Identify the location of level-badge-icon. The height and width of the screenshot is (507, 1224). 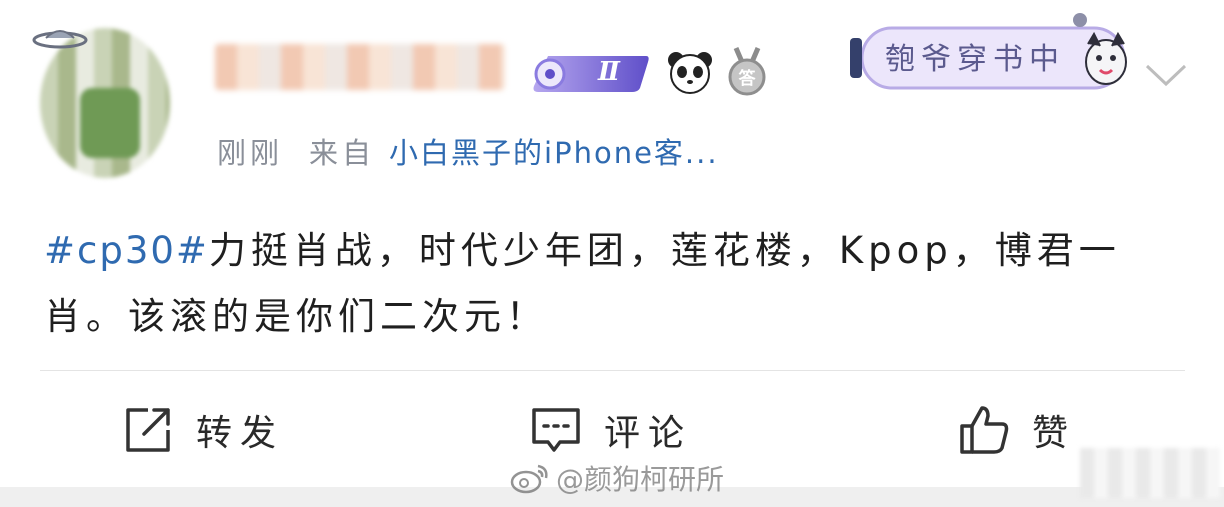
(591, 74).